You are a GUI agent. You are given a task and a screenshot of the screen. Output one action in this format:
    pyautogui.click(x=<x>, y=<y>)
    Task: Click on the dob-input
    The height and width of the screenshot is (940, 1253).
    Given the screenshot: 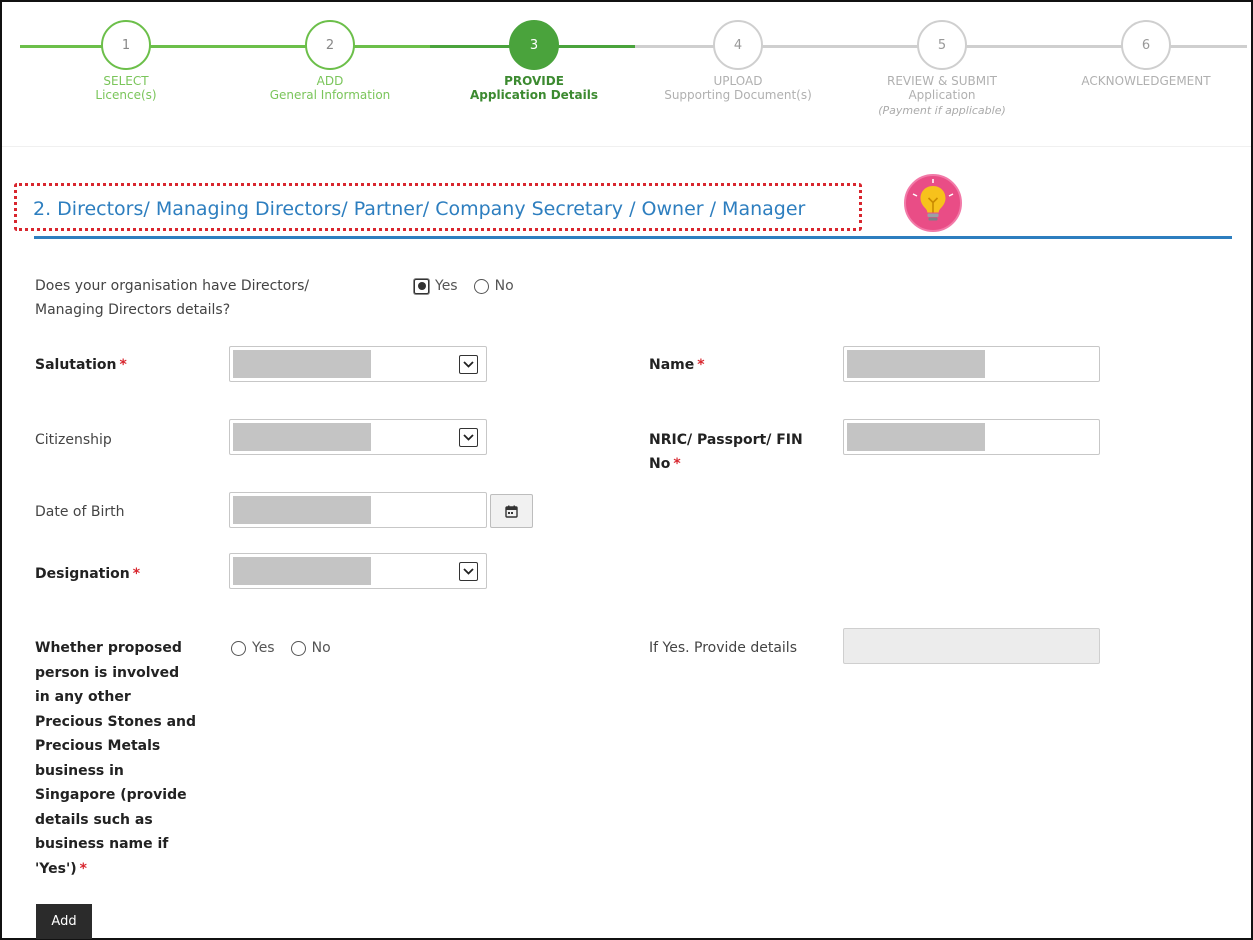 What is the action you would take?
    pyautogui.click(x=358, y=510)
    